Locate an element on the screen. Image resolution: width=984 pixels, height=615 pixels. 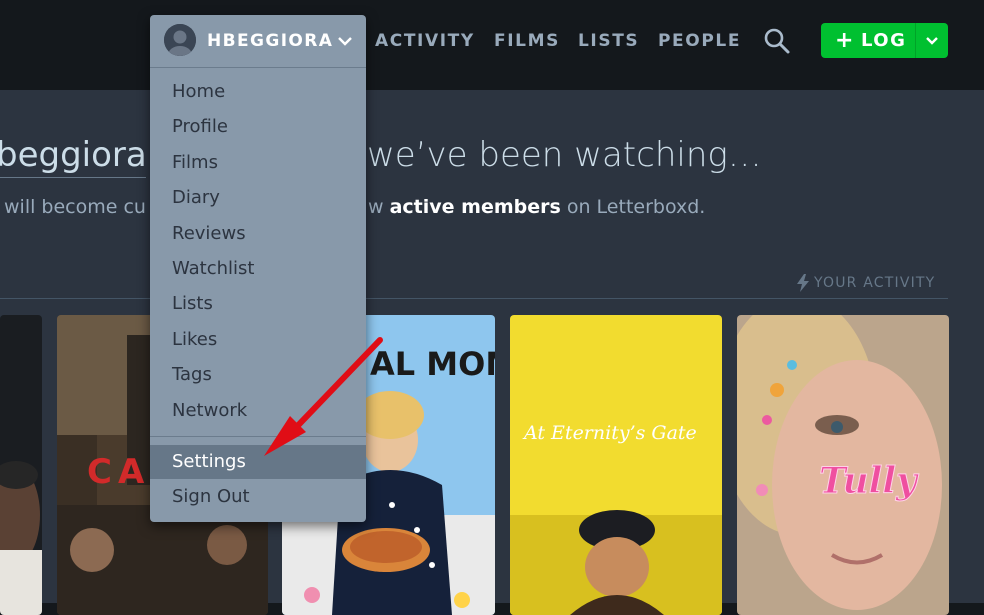
menu-item-label: Tags is located at coordinates (192, 374).